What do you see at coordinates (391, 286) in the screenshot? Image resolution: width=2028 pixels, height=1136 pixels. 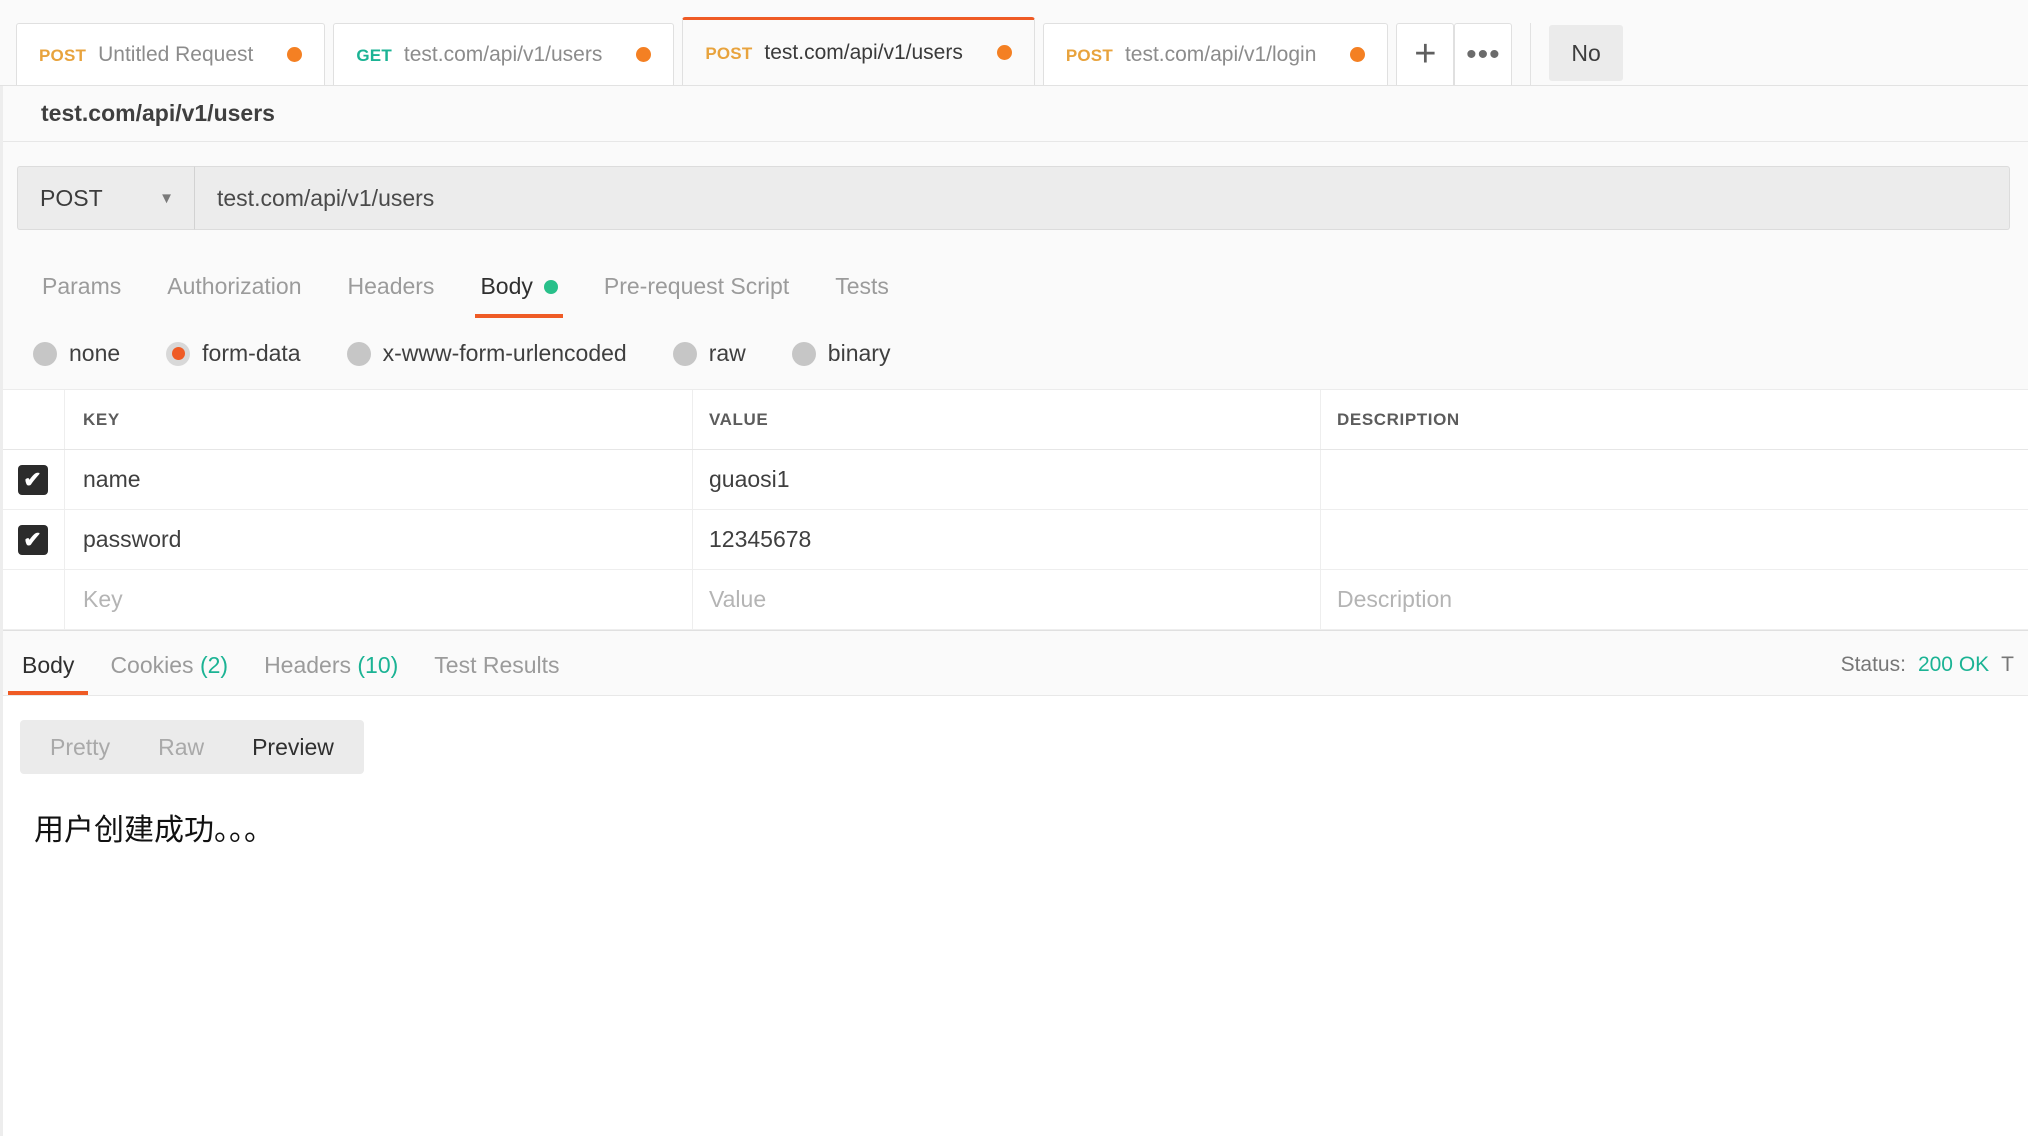 I see `tab-headers-label: Headers` at bounding box center [391, 286].